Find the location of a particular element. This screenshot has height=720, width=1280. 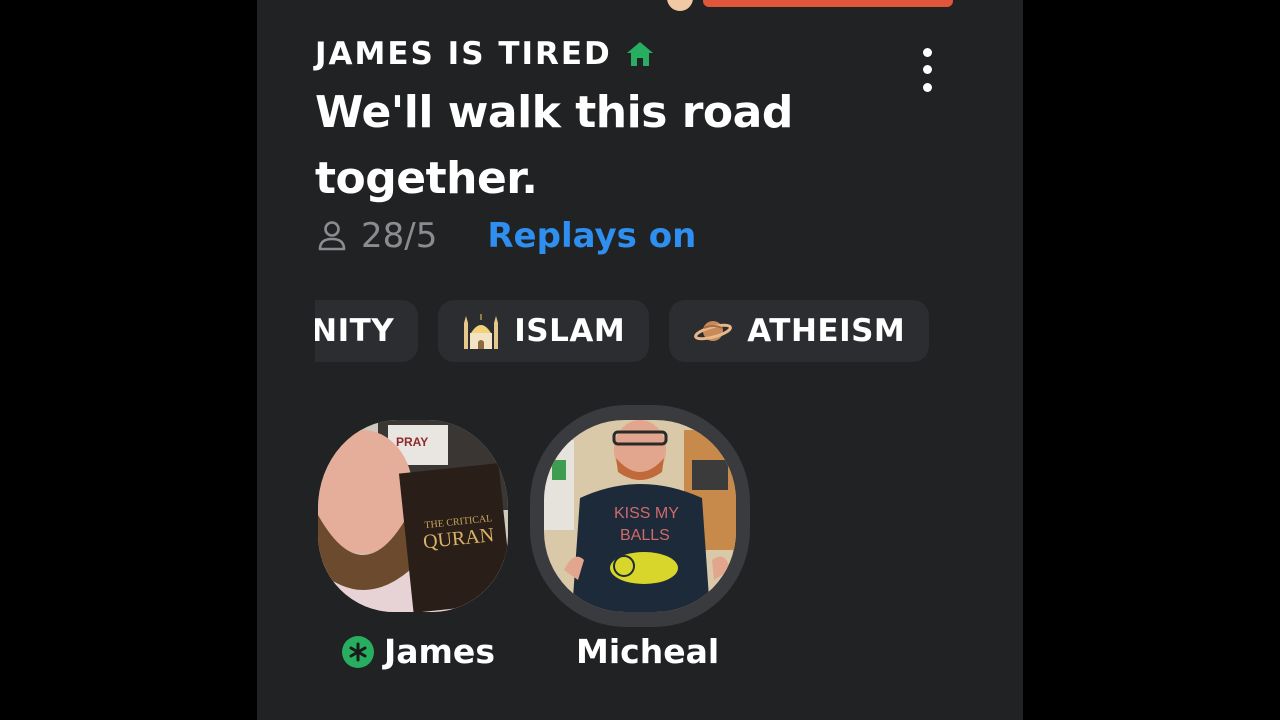

speaker-name-row-james: James is located at coordinates (418, 651).